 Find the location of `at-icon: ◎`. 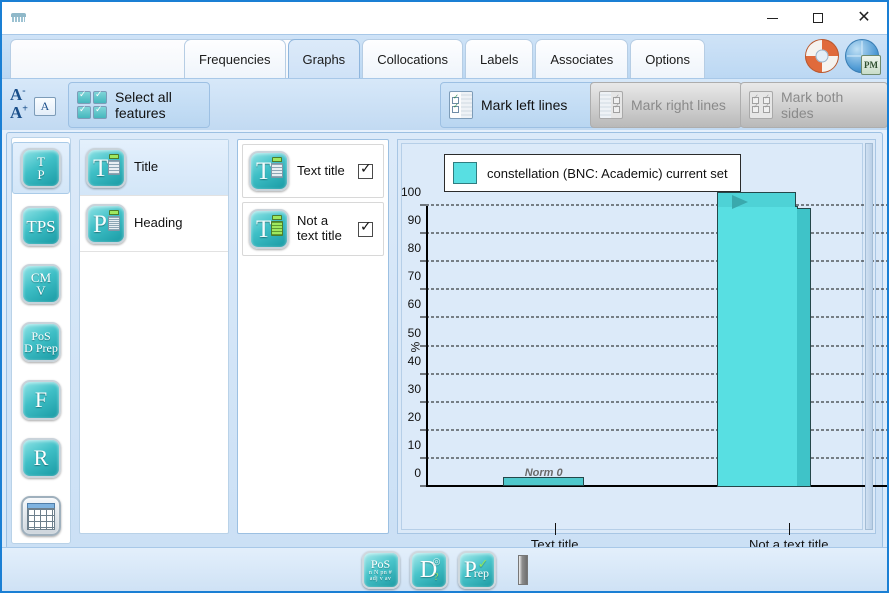

at-icon: ◎ is located at coordinates (436, 560).